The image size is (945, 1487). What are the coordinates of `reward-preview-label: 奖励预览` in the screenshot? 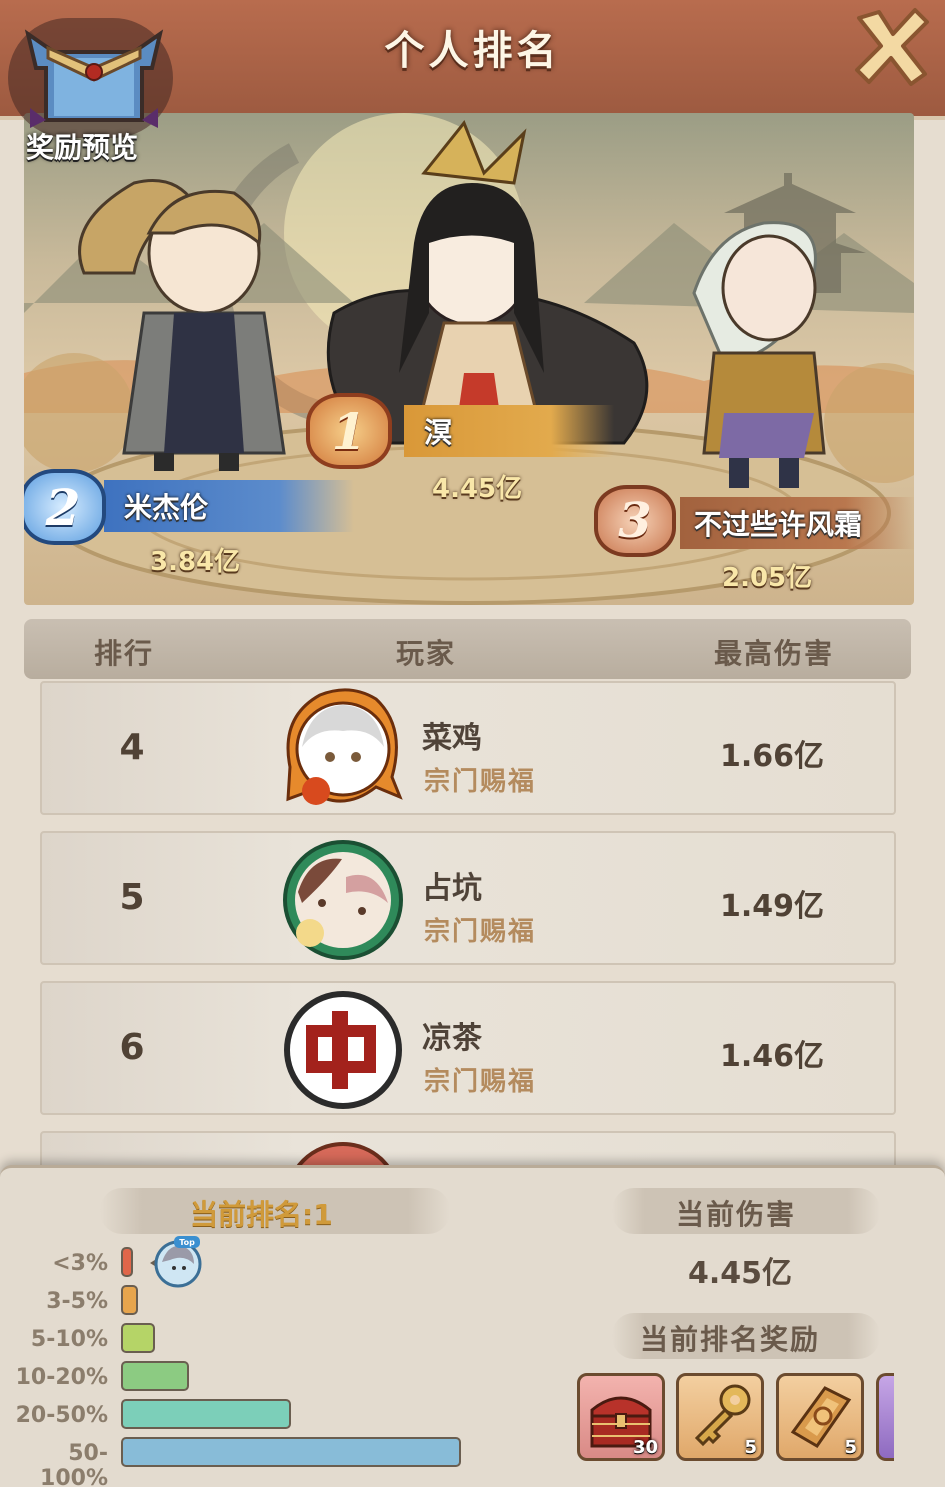 It's located at (82, 147).